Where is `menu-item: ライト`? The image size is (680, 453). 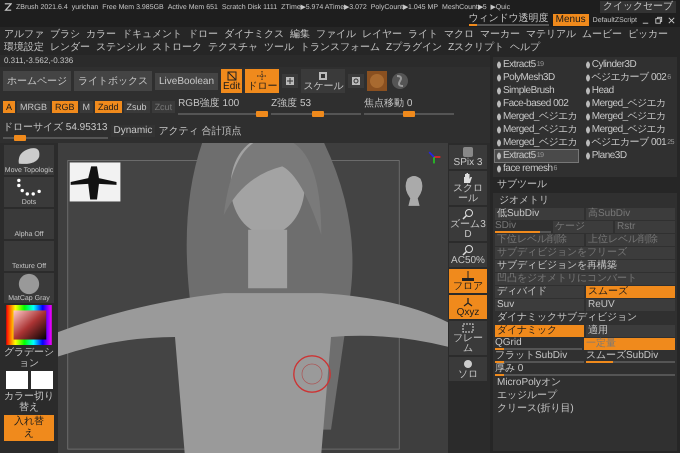
menu-item: ライト is located at coordinates (423, 34).